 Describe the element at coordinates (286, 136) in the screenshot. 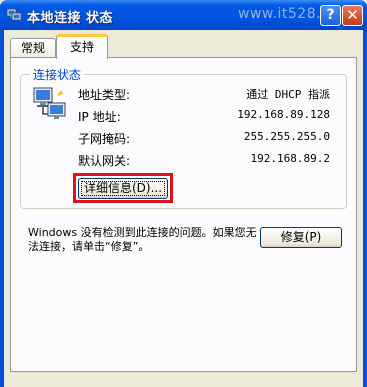

I see `subnet-mask-value: 255.255.255.0` at that location.